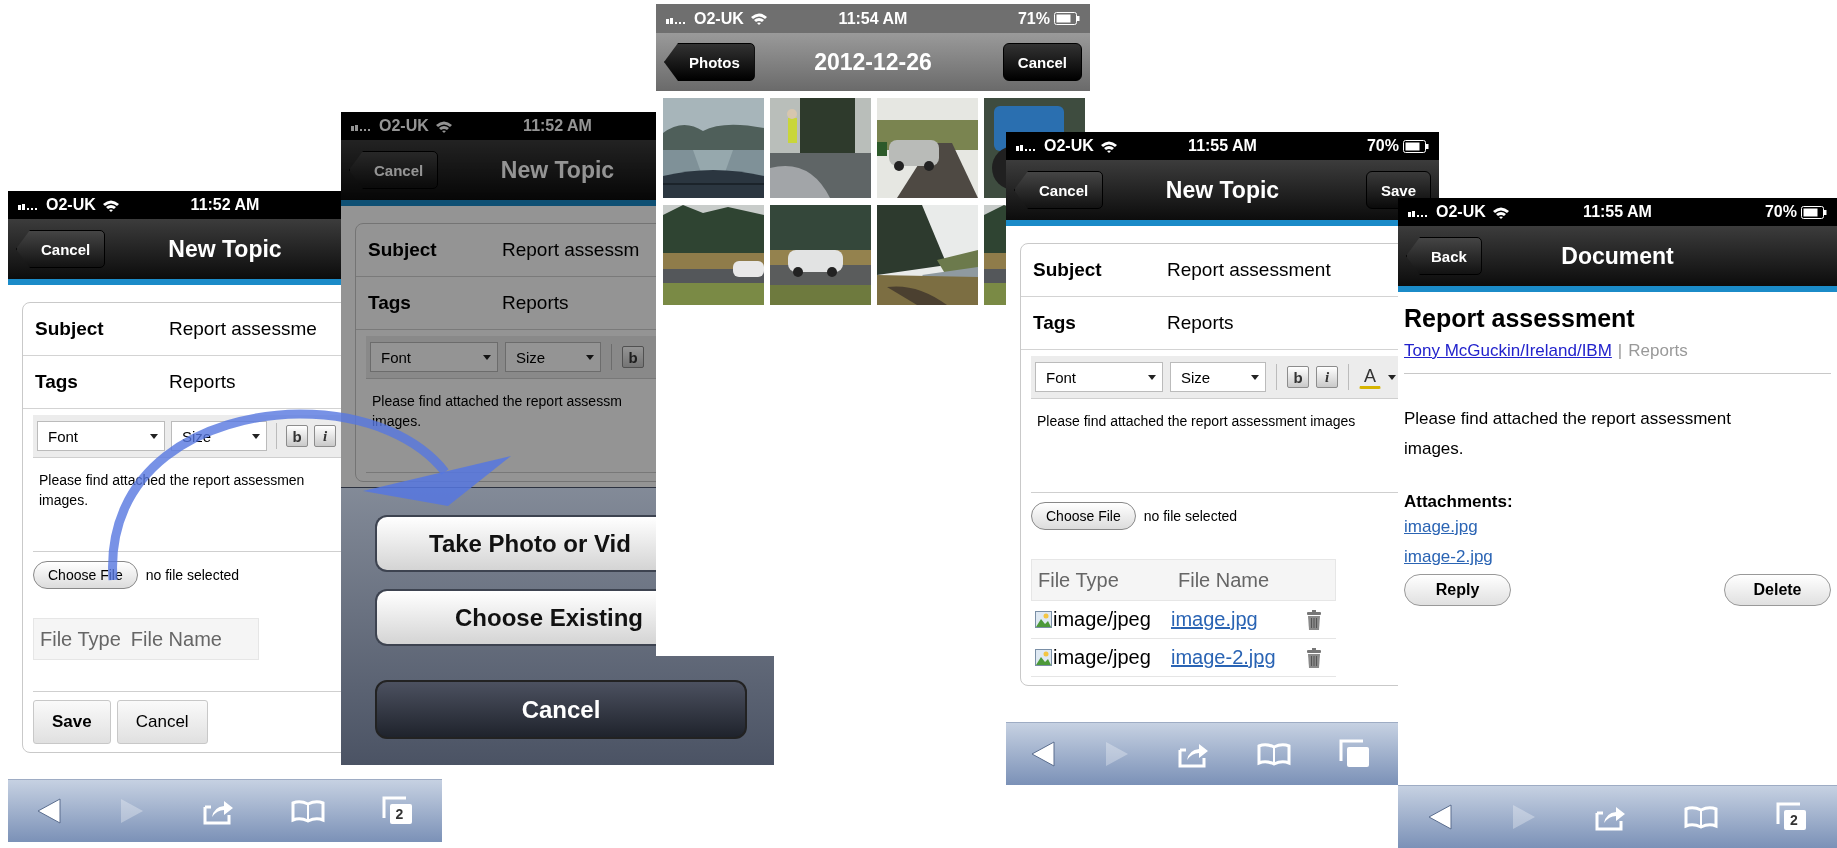 The height and width of the screenshot is (848, 1837). I want to click on field-value: Report assessm, so click(571, 250).